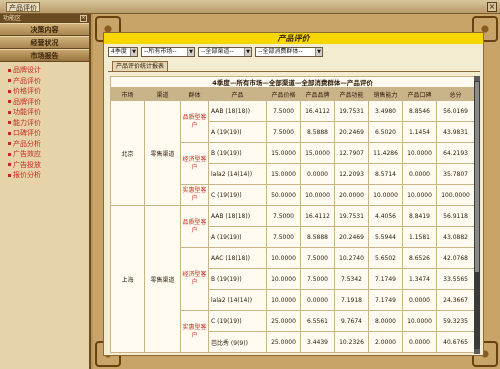 The width and height of the screenshot is (500, 369). I want to click on sidebar-item-wordofmouth-eval: 口碑评价, so click(44, 133).